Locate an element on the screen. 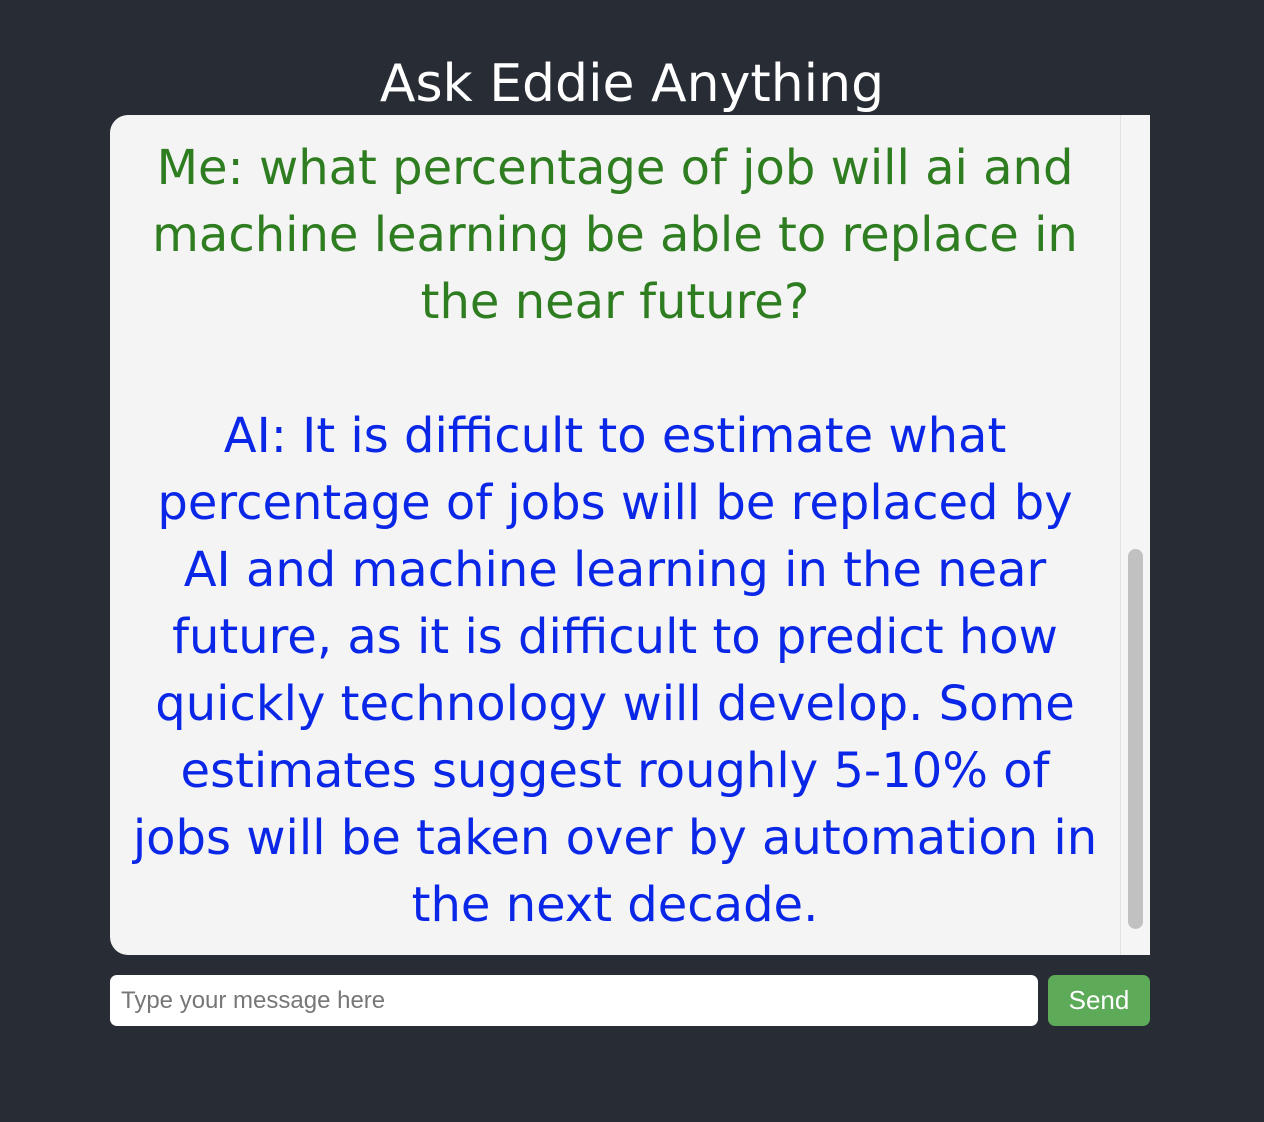 The height and width of the screenshot is (1122, 1264). page-title: Ask Eddie Anything is located at coordinates (632, 84).